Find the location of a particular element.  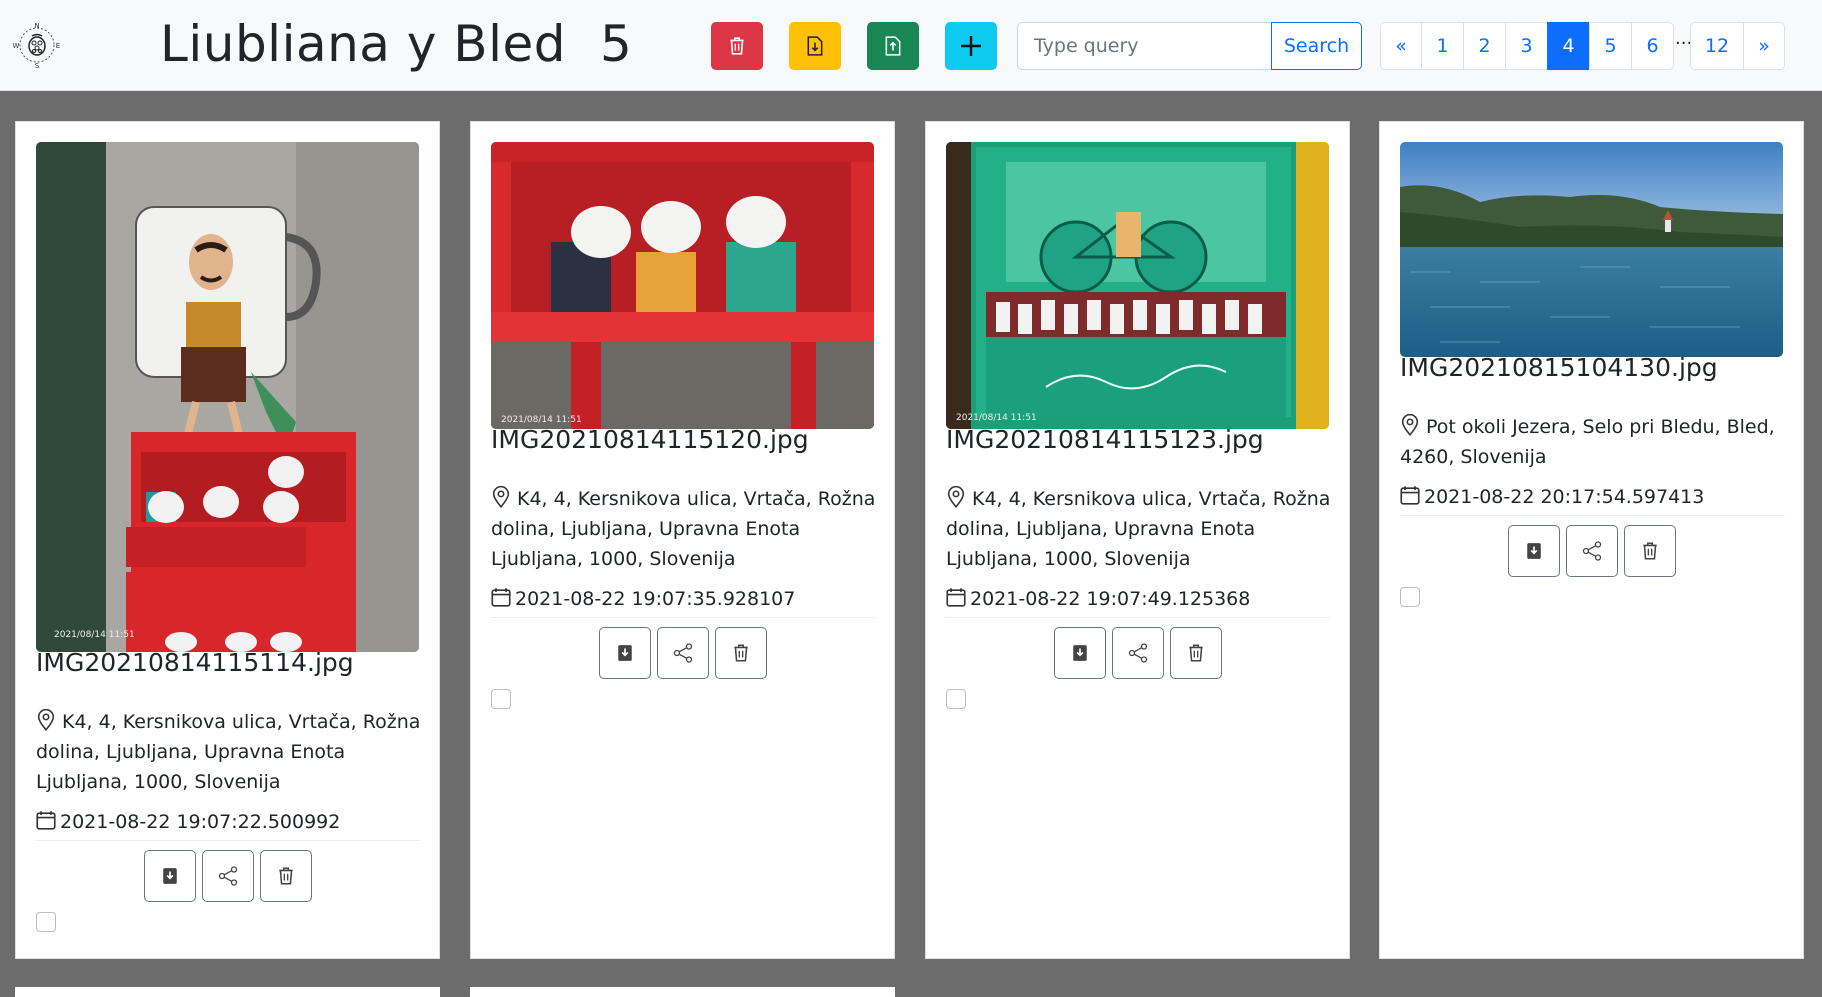

add-album-button is located at coordinates (971, 46).